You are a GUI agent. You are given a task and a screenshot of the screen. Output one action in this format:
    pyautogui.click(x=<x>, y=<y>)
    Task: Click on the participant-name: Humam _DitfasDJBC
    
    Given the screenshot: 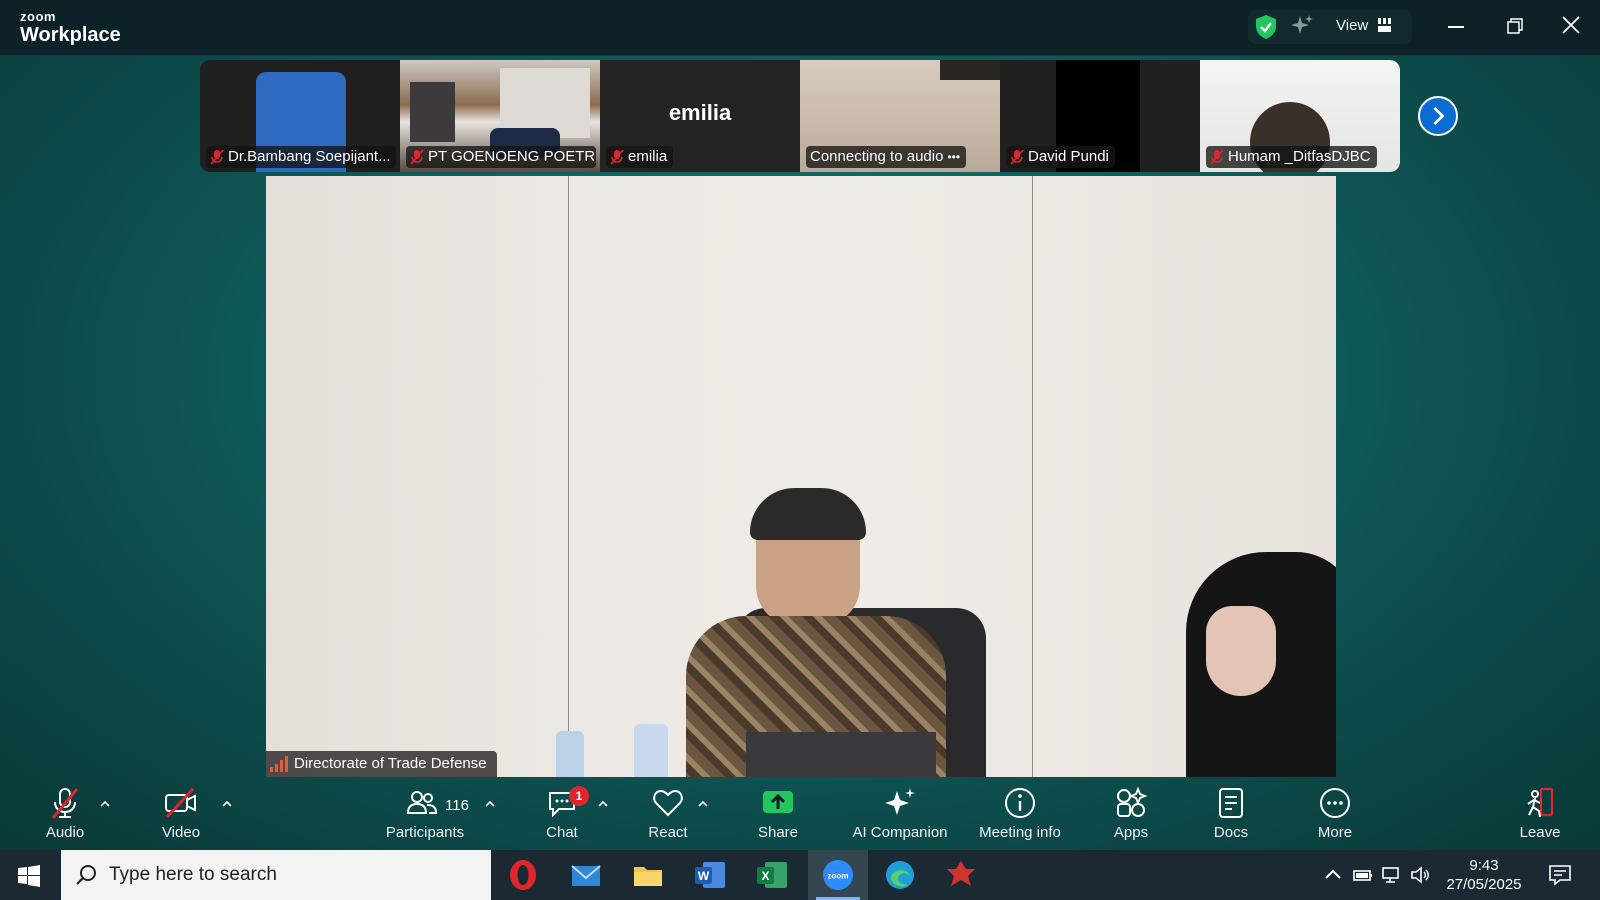 What is the action you would take?
    pyautogui.click(x=1299, y=156)
    